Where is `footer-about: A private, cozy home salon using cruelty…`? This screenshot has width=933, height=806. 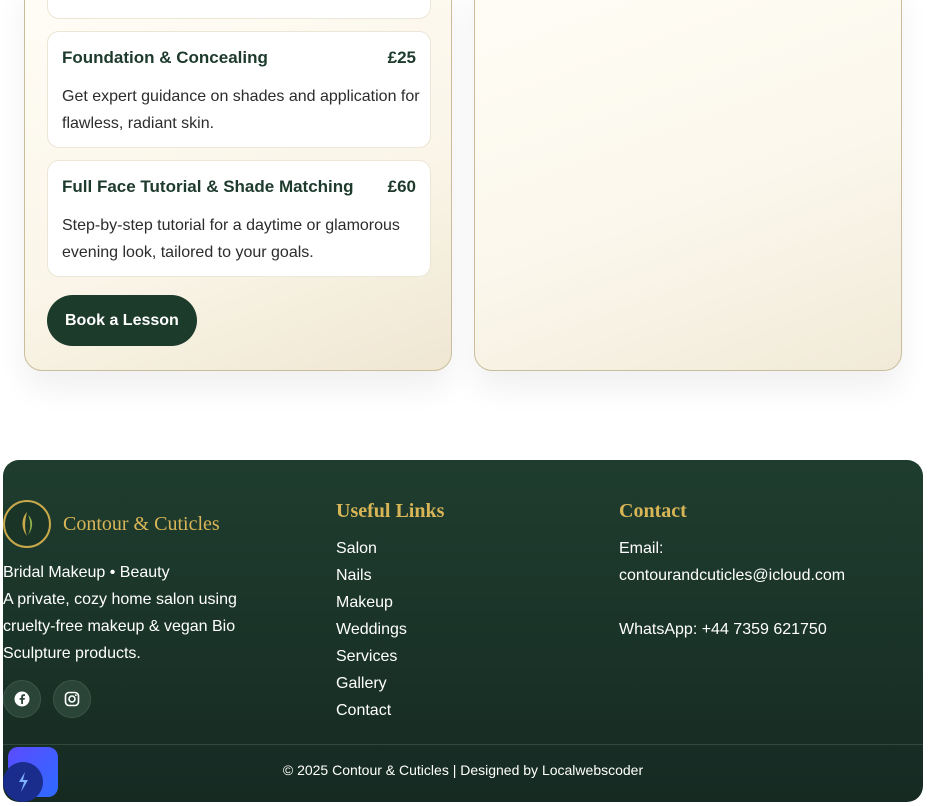
footer-about: A private, cozy home salon using cruelty… is located at coordinates (120, 626).